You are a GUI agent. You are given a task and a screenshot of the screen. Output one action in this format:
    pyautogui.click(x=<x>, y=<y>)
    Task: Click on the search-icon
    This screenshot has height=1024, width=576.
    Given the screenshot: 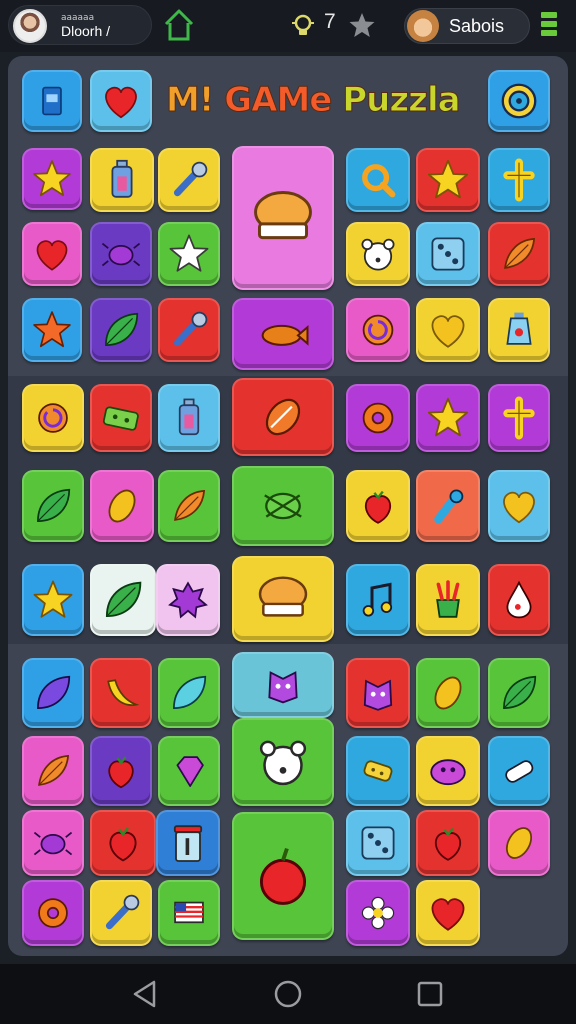 What is the action you would take?
    pyautogui.click(x=379, y=181)
    